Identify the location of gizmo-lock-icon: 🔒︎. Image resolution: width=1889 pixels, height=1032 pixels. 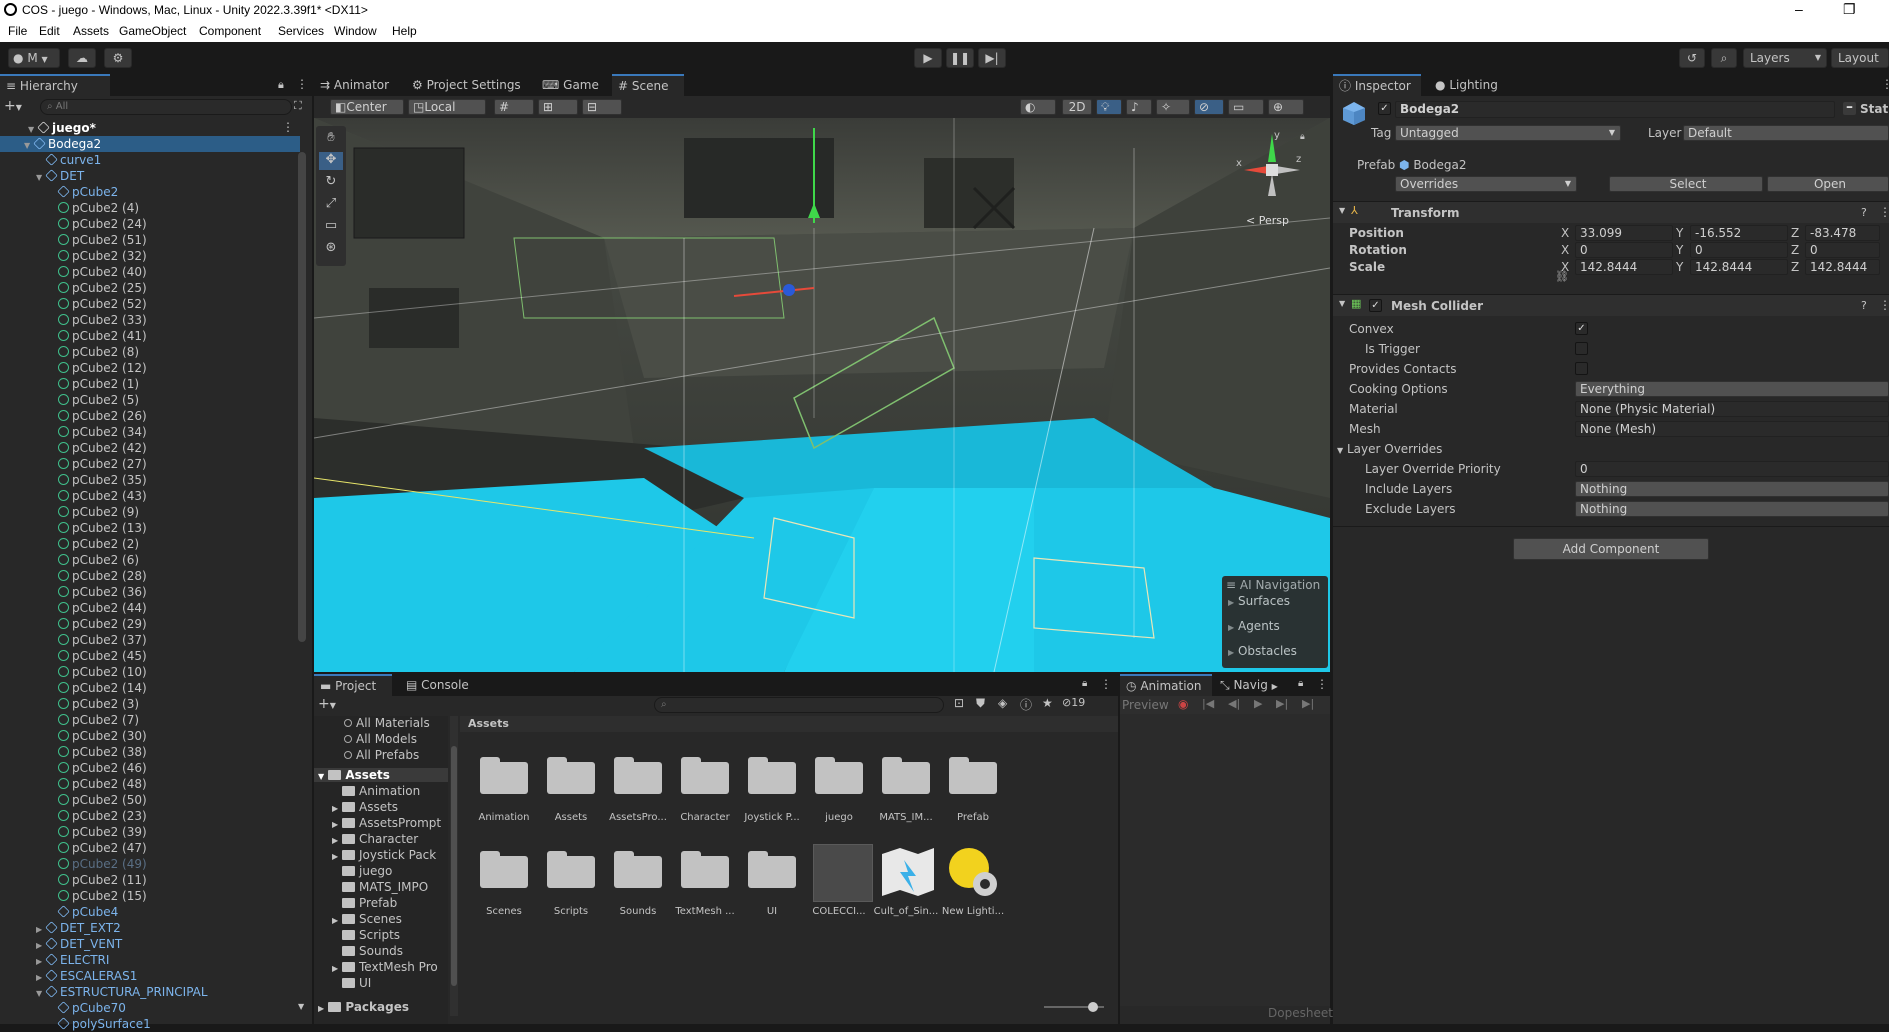
(1302, 137).